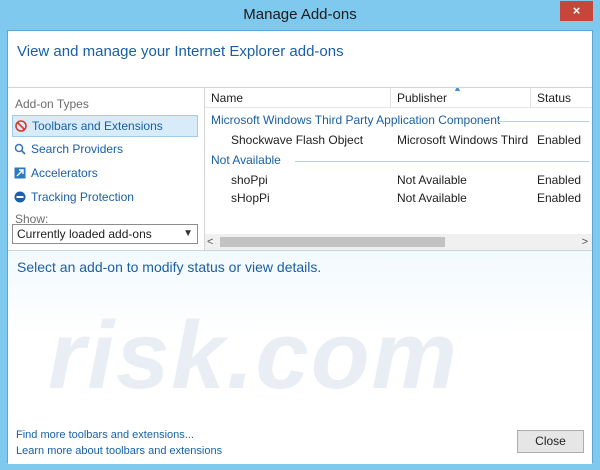  Describe the element at coordinates (210, 242) in the screenshot. I see `scroll-left-icon: <` at that location.